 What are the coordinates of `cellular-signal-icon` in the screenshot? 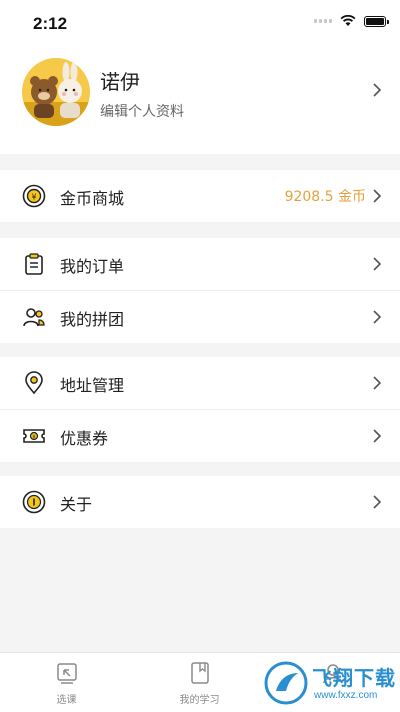 It's located at (323, 21).